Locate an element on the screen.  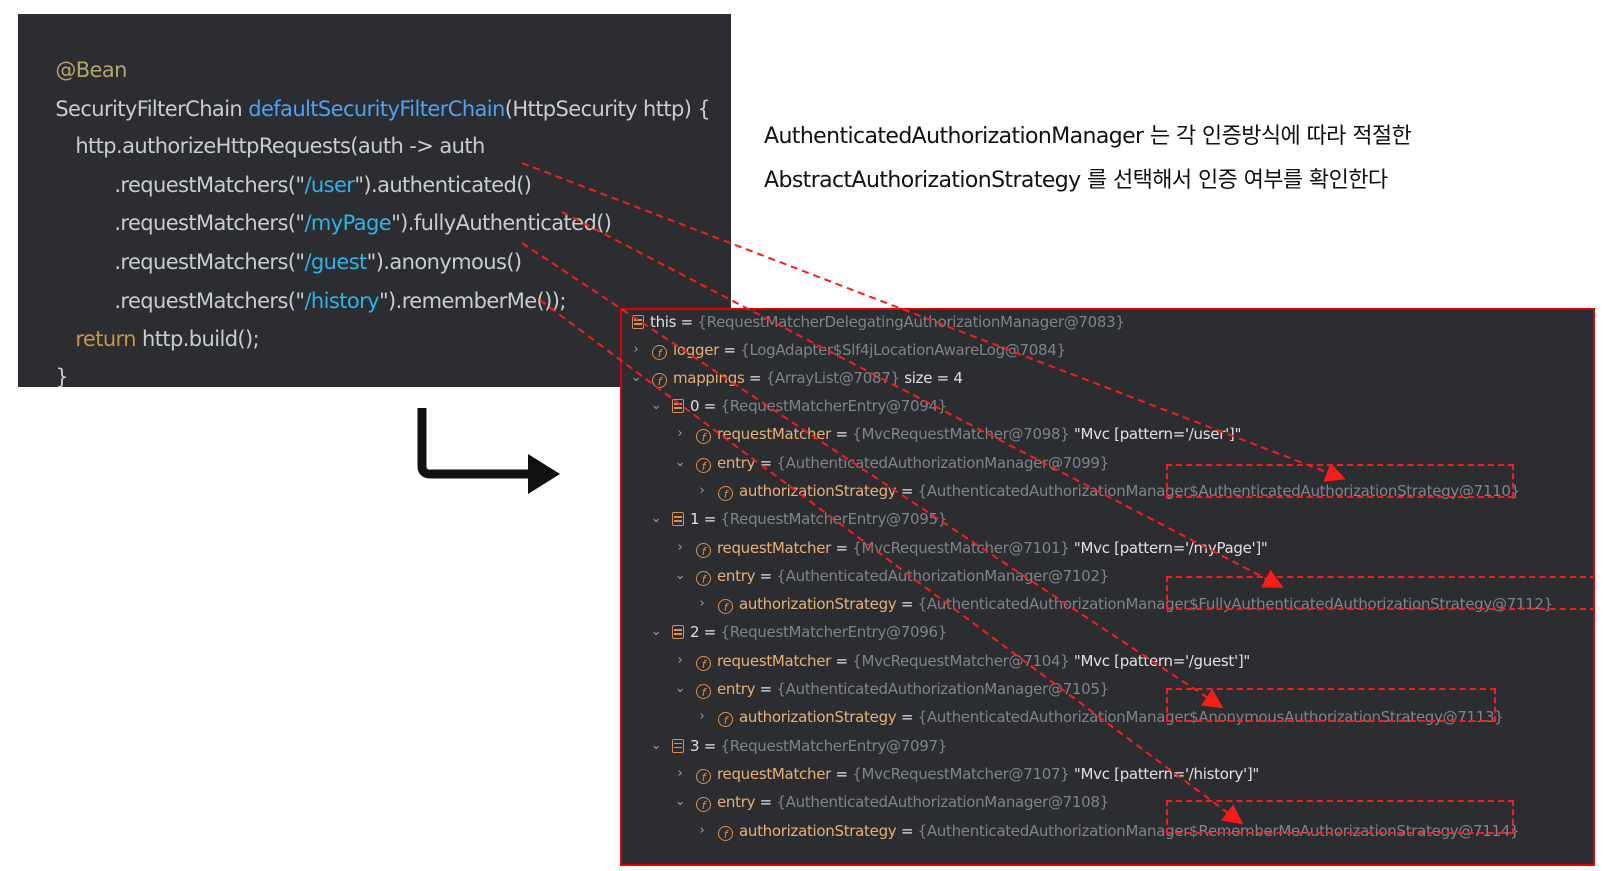
turn-right-arrow-icon is located at coordinates (488, 451).